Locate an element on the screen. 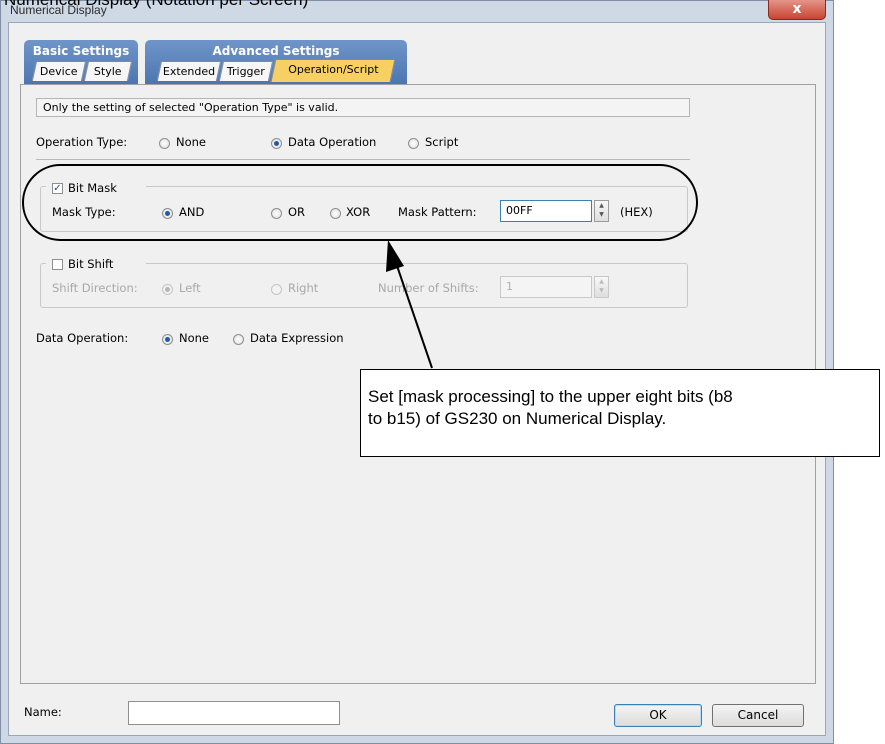 Image resolution: width=885 pixels, height=744 pixels. ok-button: OK is located at coordinates (658, 715).